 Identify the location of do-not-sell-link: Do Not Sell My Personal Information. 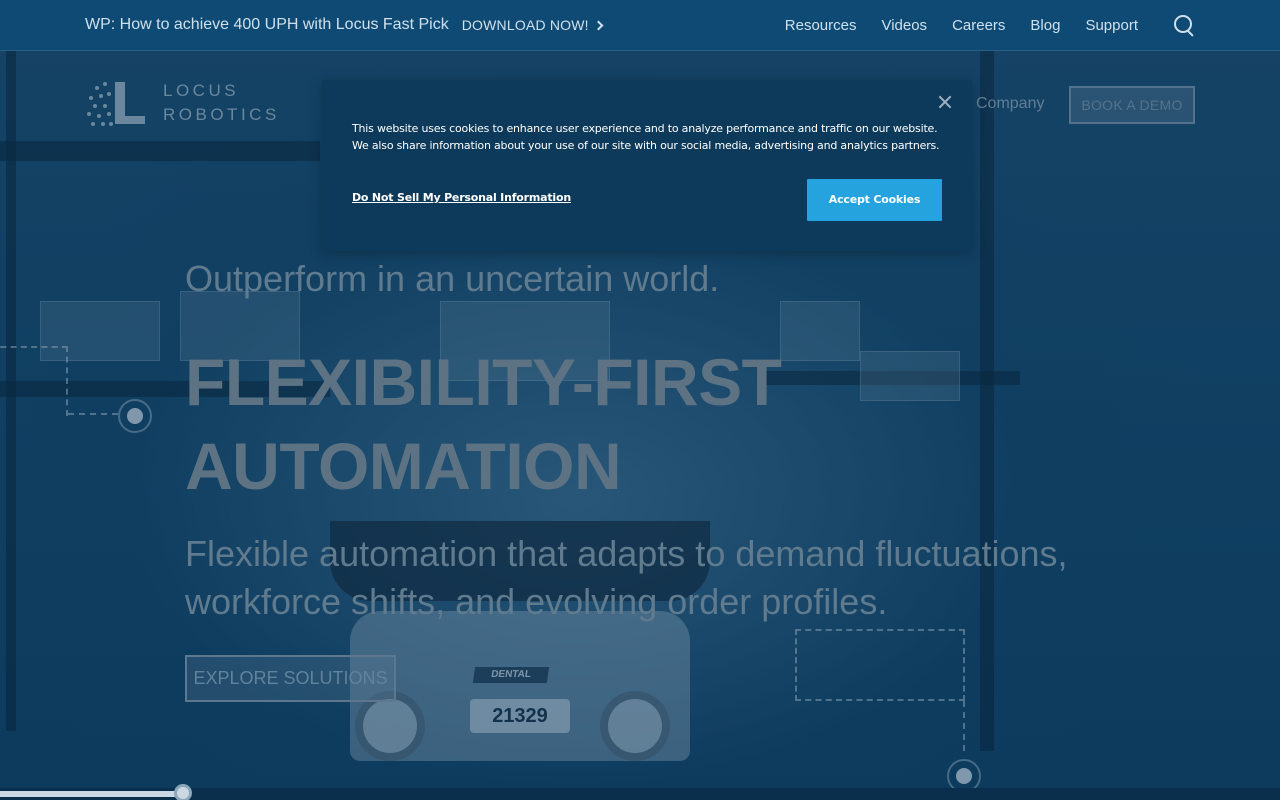
(461, 197).